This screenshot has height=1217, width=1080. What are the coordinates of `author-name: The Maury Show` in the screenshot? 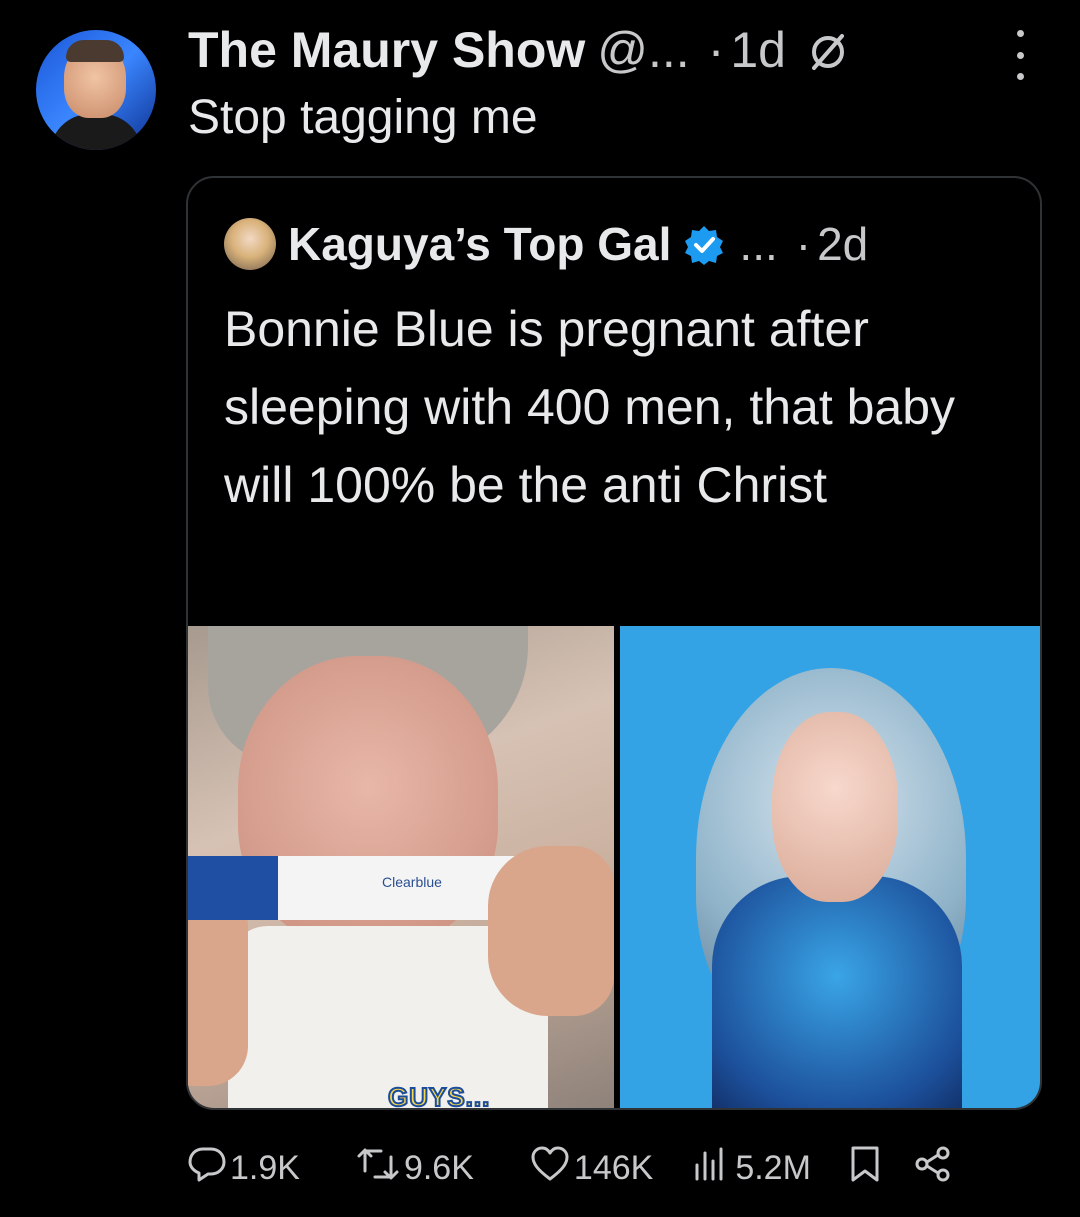 It's located at (386, 50).